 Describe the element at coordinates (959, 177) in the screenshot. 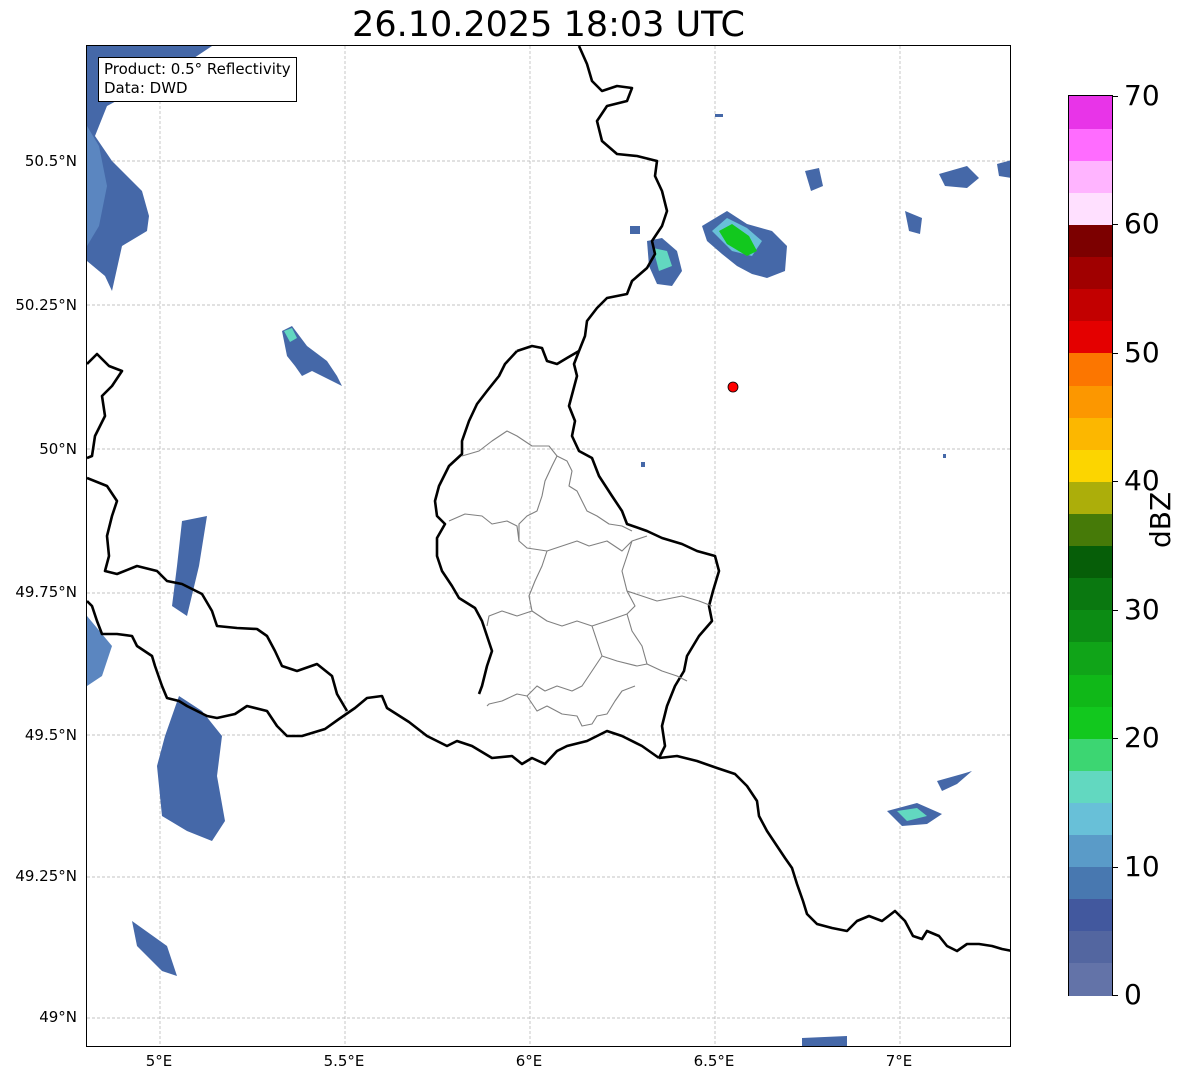

I see `echo-northeast-edge` at that location.